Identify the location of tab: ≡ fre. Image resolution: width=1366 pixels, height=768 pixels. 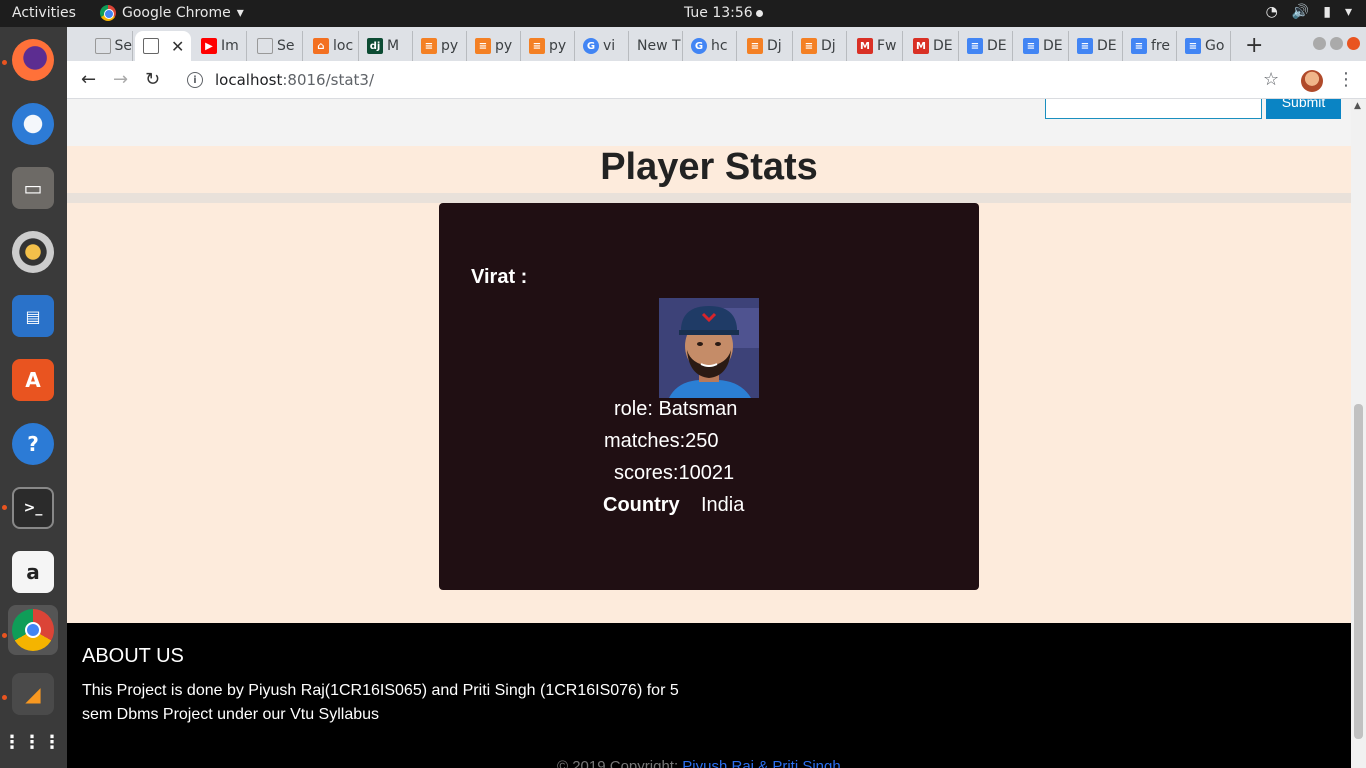
(1150, 46).